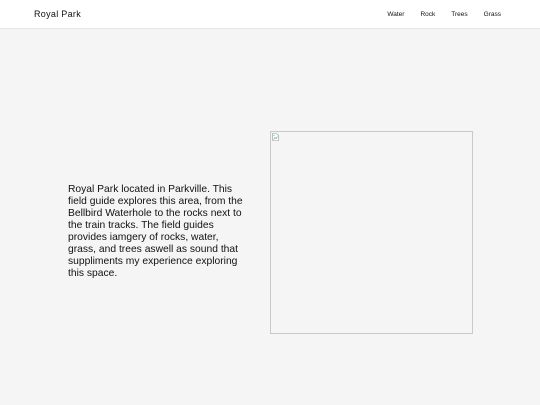 The image size is (540, 405). Describe the element at coordinates (270, 14) in the screenshot. I see `site-header: Royal Park Water Rock Trees Grass` at that location.